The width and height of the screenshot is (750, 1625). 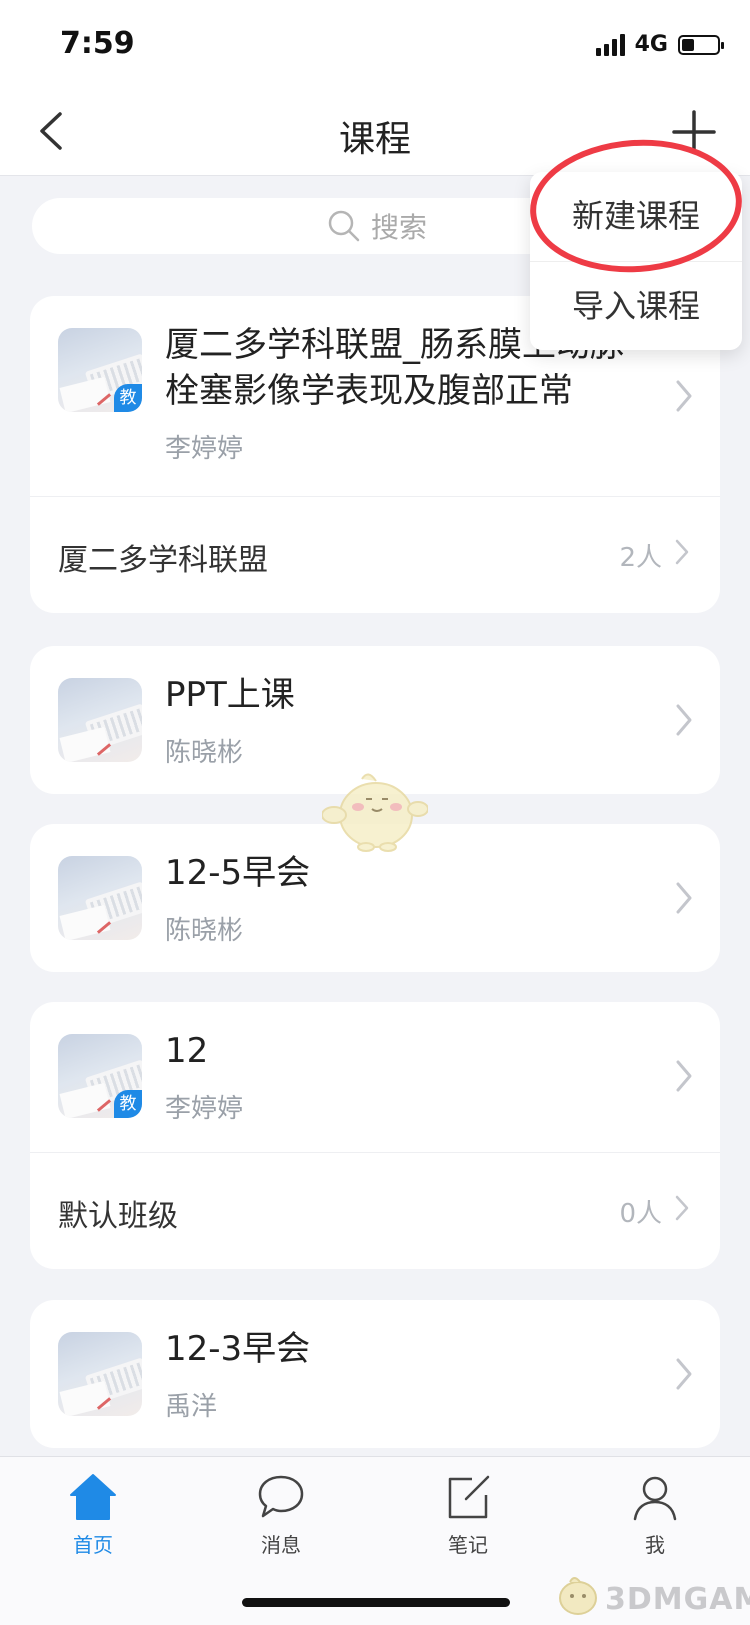 I want to click on home-icon, so click(x=93, y=1497).